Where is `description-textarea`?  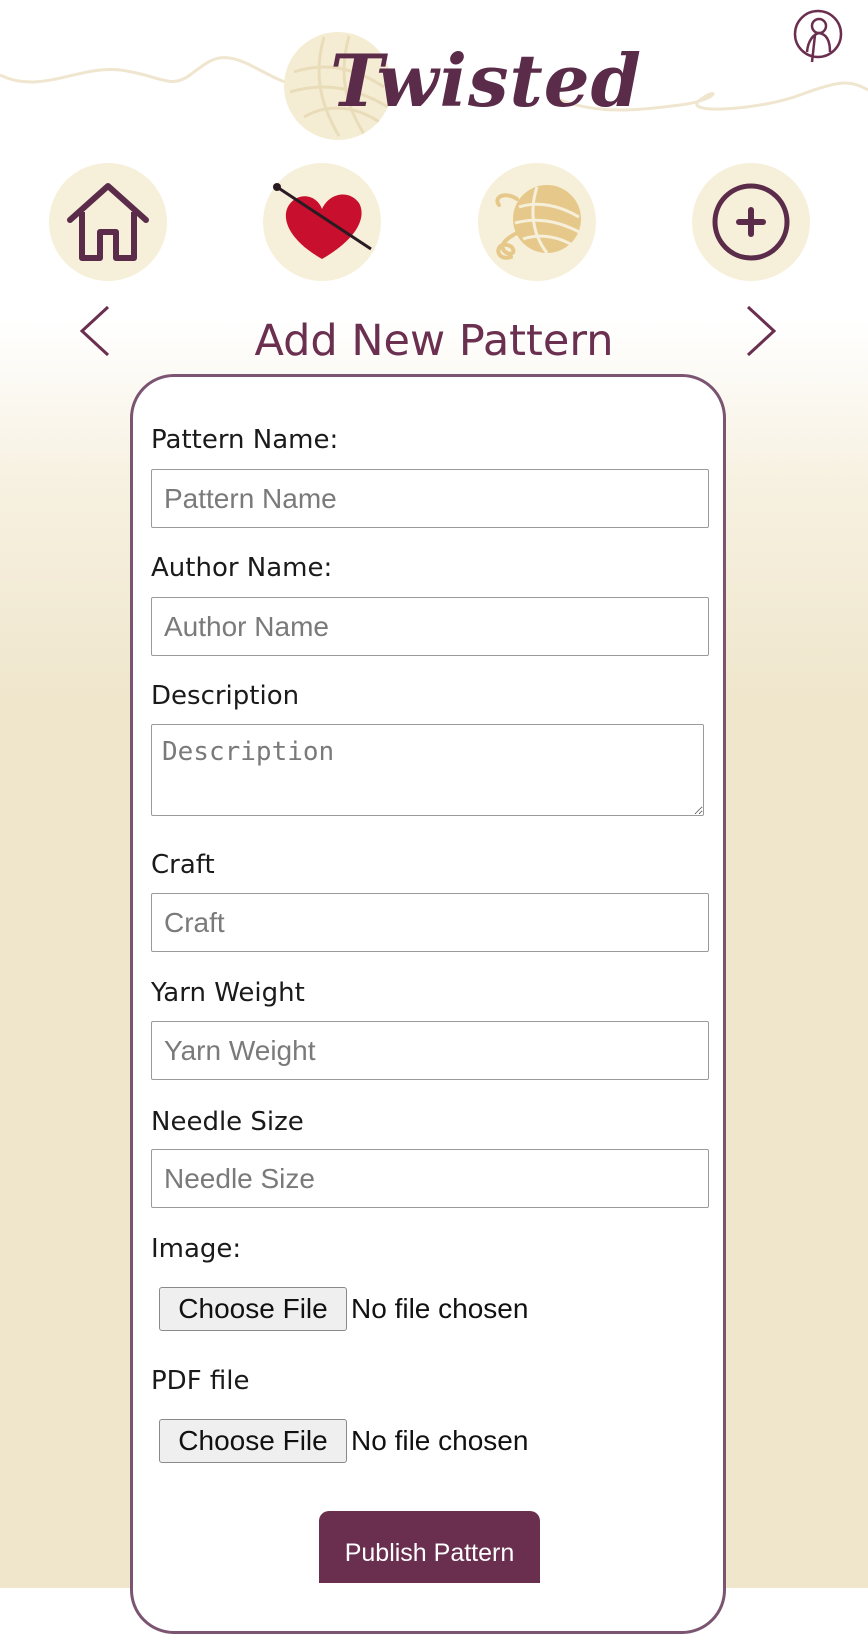
description-textarea is located at coordinates (427, 770).